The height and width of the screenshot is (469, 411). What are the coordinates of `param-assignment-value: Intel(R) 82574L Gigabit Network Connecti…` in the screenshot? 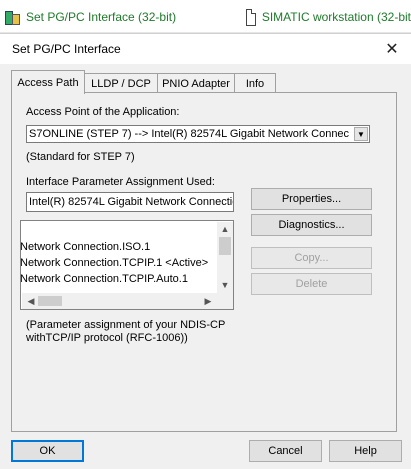 It's located at (131, 202).